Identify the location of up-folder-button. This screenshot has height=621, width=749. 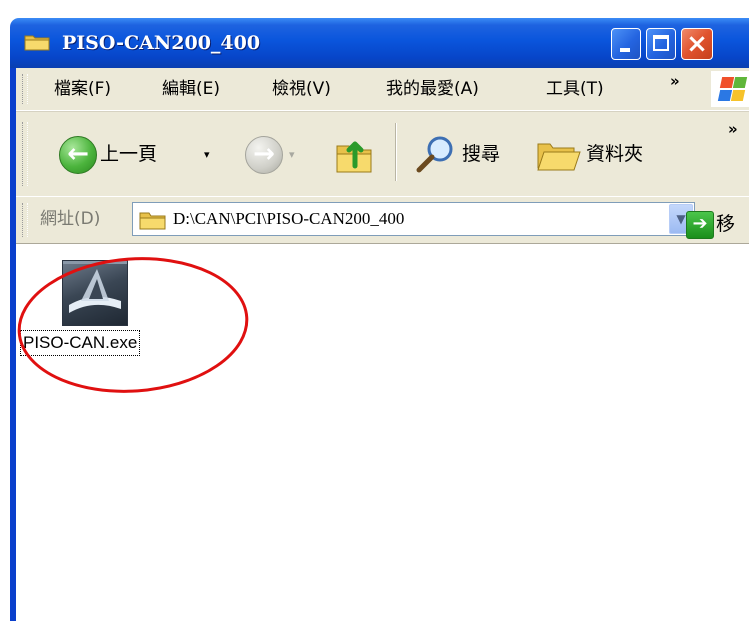
(355, 155).